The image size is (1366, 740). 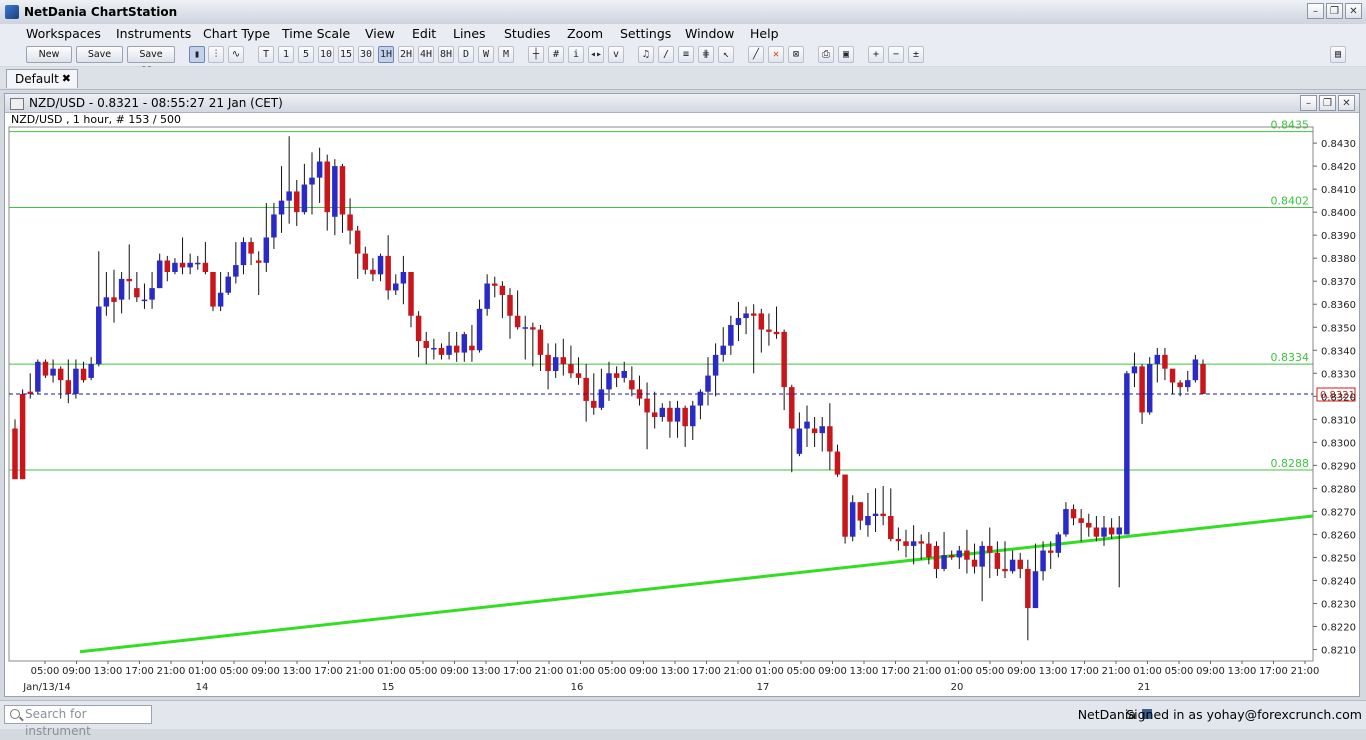 I want to click on x-tick-label: 09:00, so click(x=1210, y=671).